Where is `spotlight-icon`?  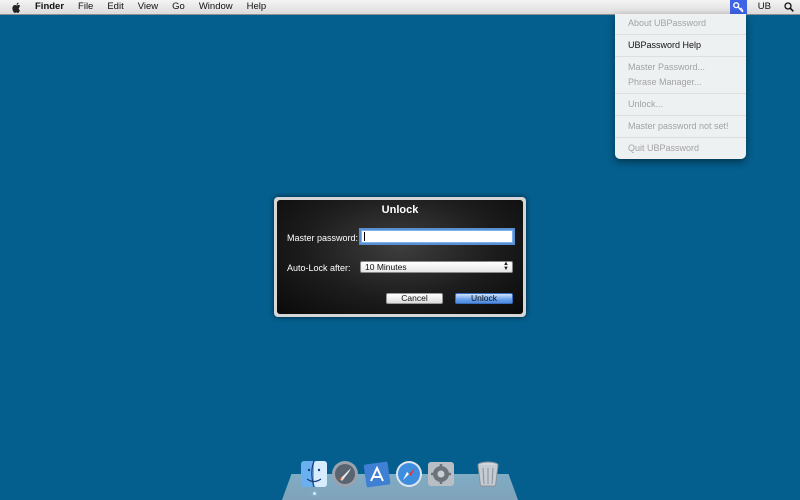
spotlight-icon is located at coordinates (789, 7).